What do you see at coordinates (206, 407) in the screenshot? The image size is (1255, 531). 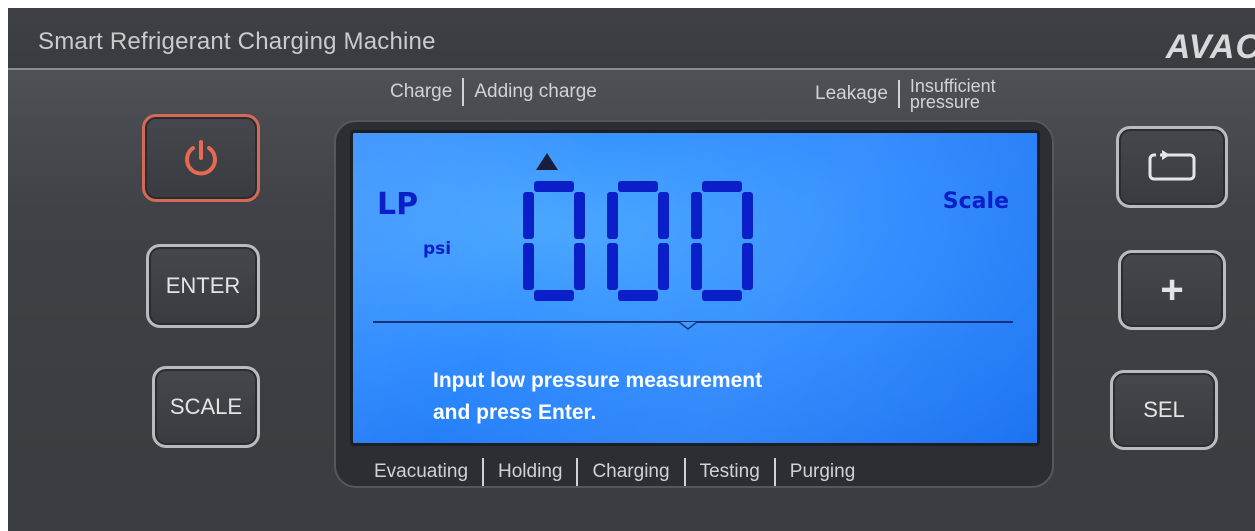 I see `scale-button: SCALE` at bounding box center [206, 407].